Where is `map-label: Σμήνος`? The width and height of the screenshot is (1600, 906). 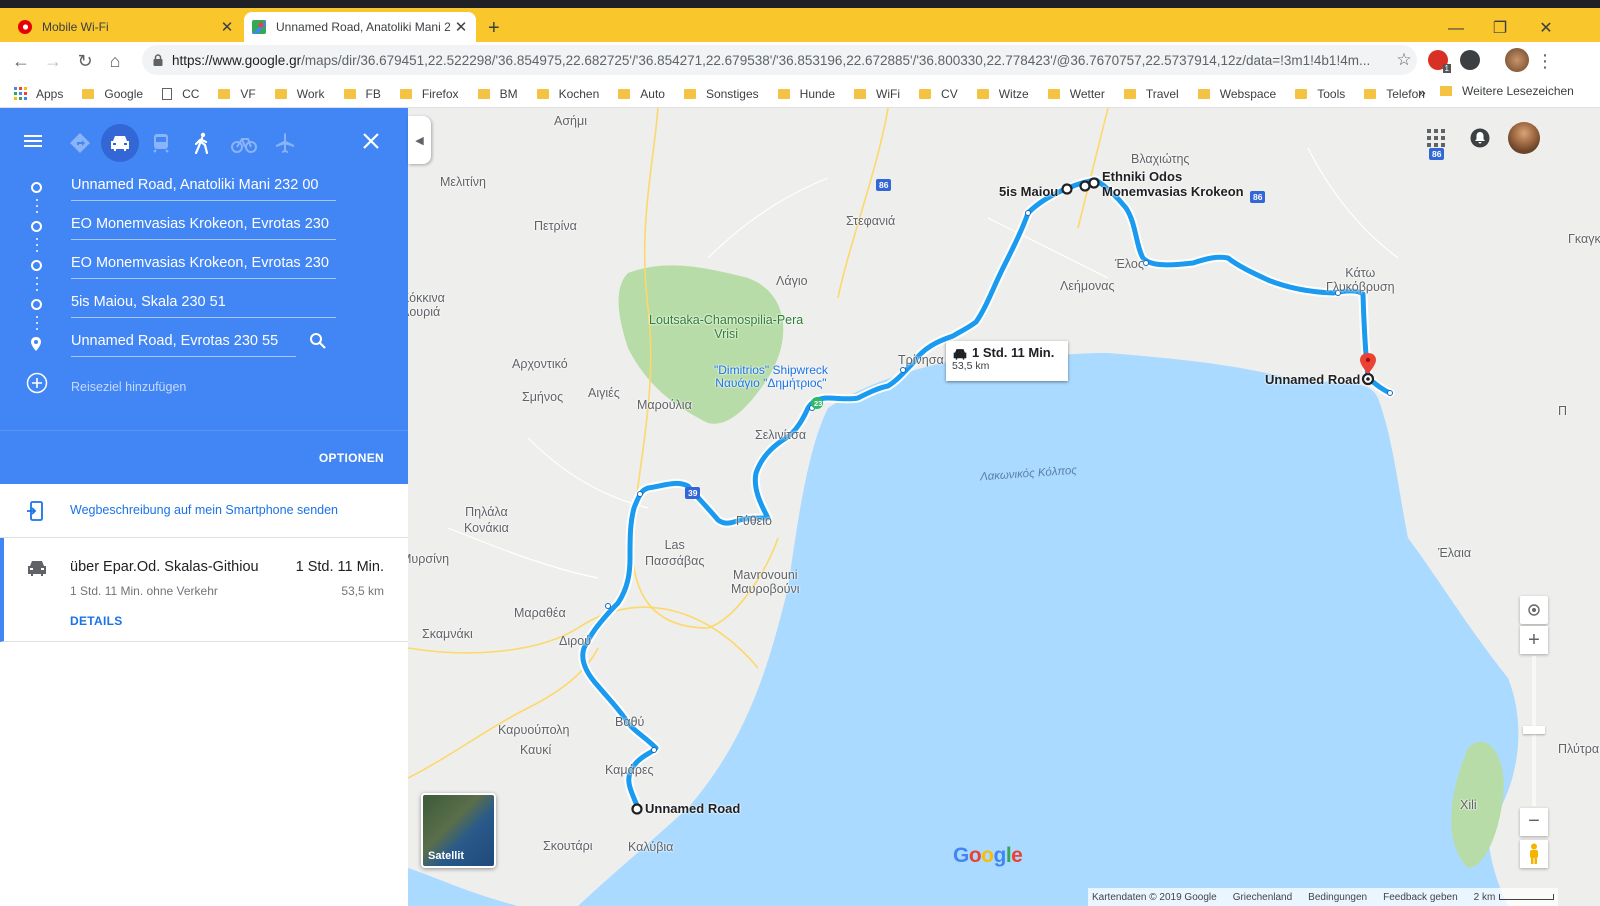
map-label: Σμήνος is located at coordinates (543, 397).